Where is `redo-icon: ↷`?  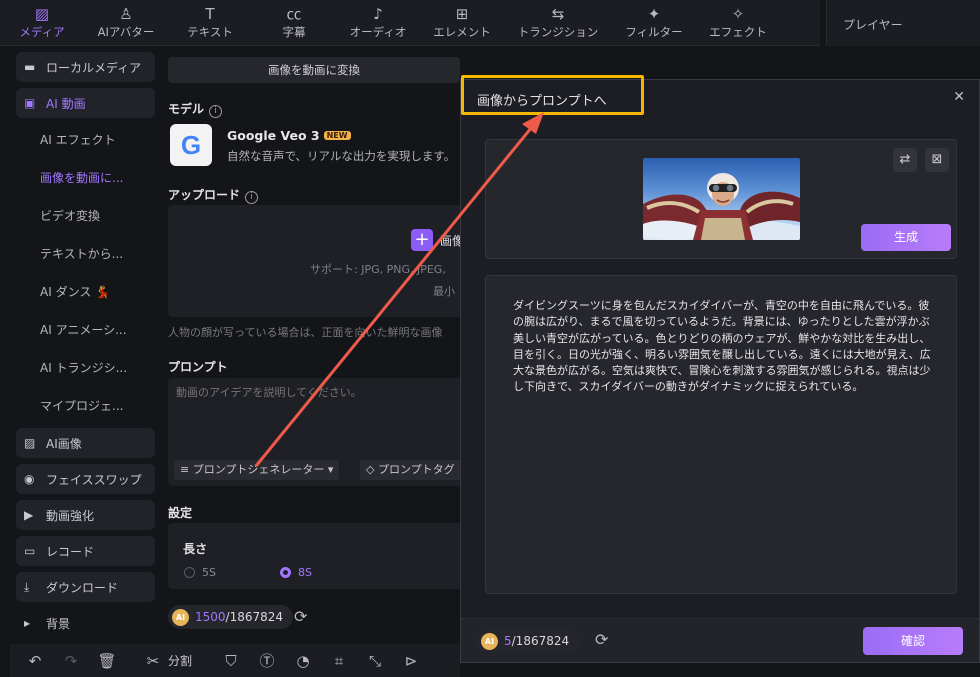 redo-icon: ↷ is located at coordinates (71, 661).